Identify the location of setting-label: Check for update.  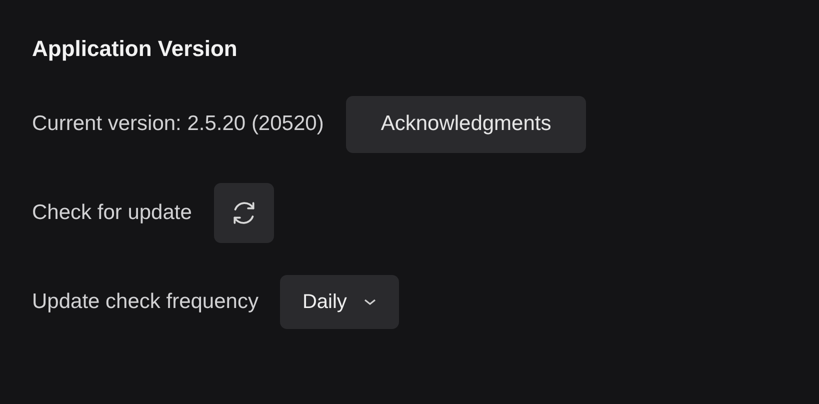
(112, 213).